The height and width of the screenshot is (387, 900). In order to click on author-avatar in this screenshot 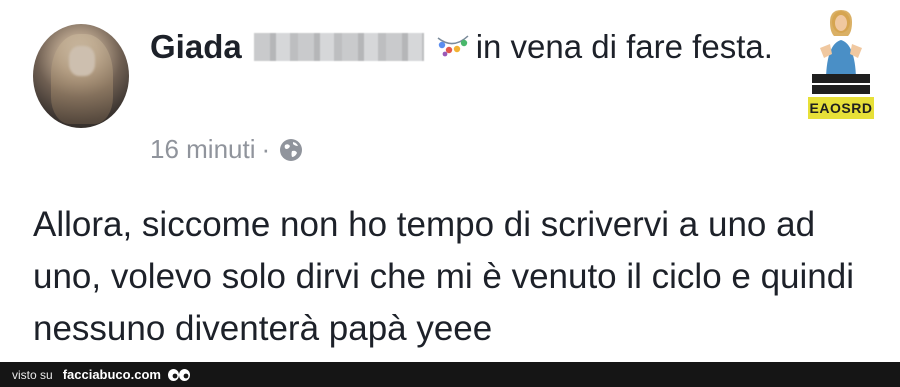, I will do `click(81, 76)`.